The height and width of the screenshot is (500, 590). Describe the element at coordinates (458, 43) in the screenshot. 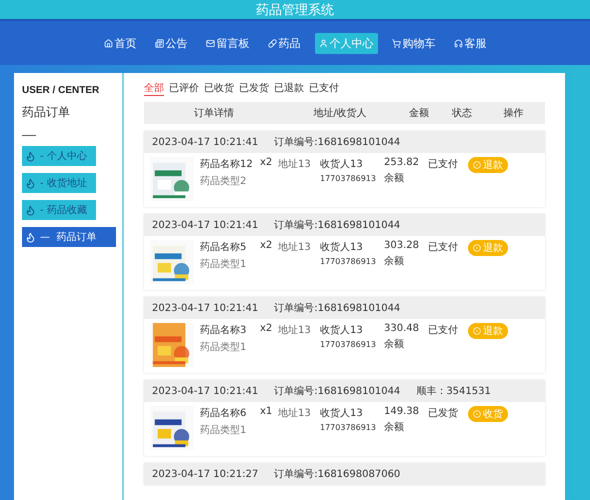

I see `headset-icon` at that location.